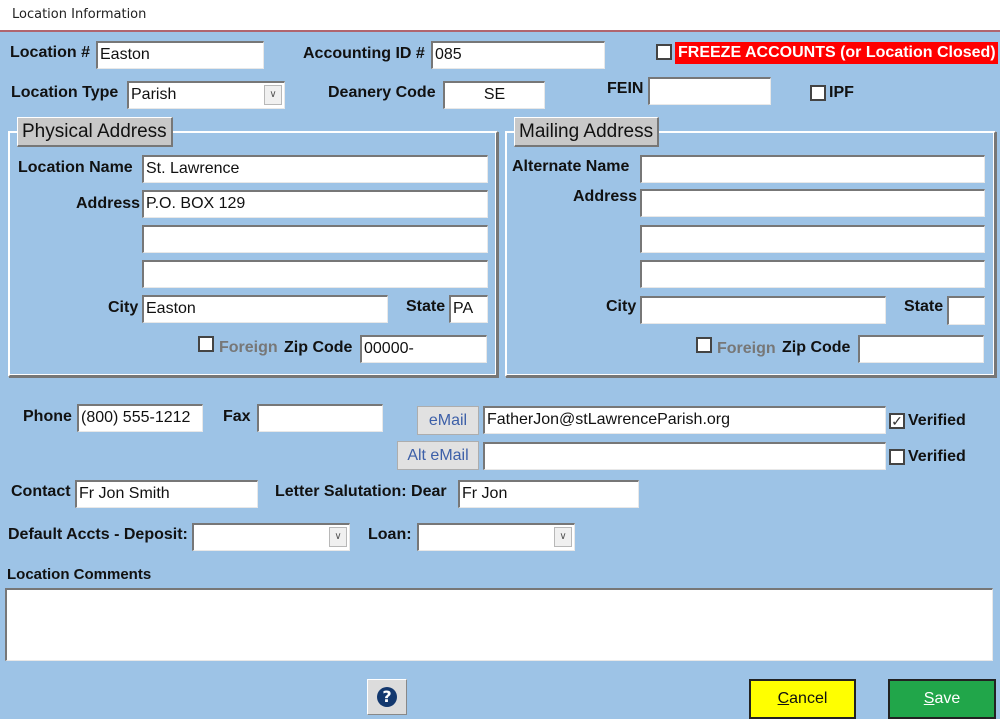 This screenshot has width=1000, height=719. I want to click on alt-email-verified-checkbox, so click(897, 457).